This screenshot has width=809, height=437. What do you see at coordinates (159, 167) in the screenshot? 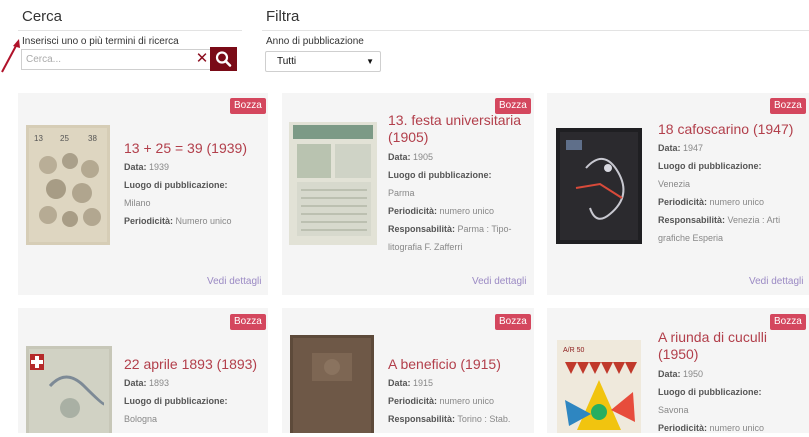
I see `data-value: 1939` at bounding box center [159, 167].